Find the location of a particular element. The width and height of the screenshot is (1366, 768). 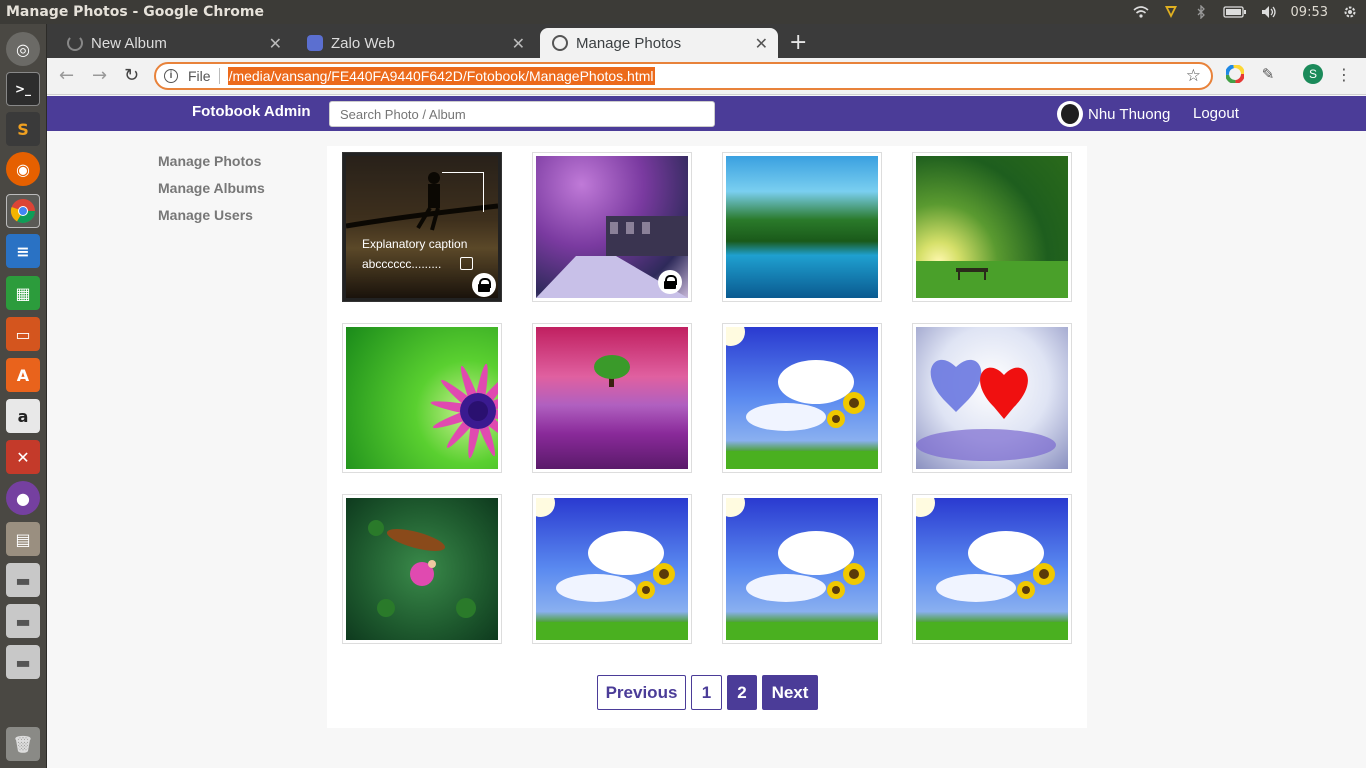

github-icon: ● is located at coordinates (23, 498).